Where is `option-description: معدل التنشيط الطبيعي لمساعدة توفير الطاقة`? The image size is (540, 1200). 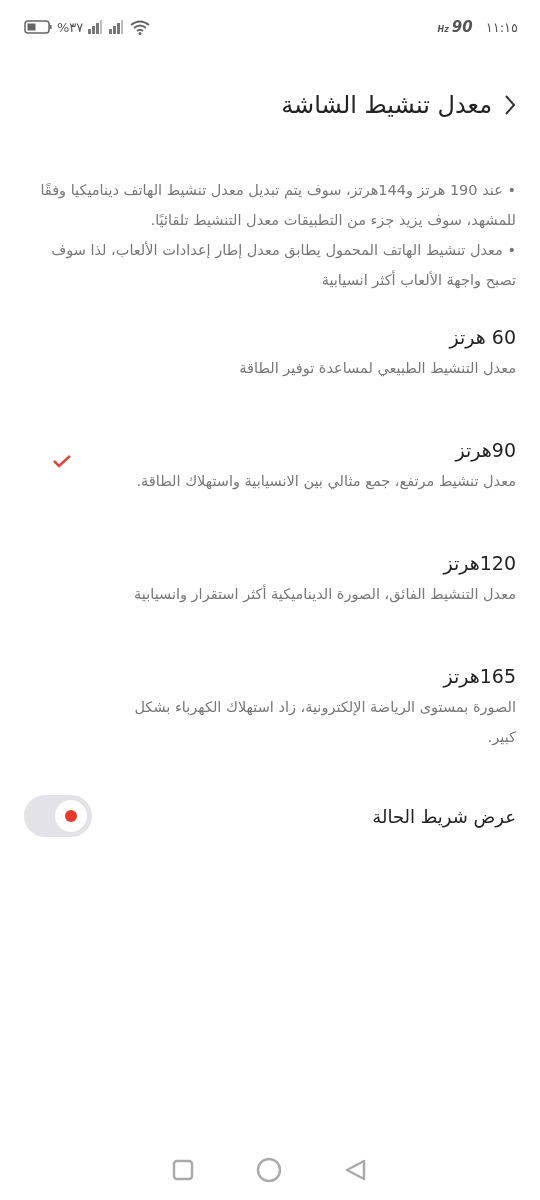 option-description: معدل التنشيط الطبيعي لمساعدة توفير الطاقة is located at coordinates (377, 369).